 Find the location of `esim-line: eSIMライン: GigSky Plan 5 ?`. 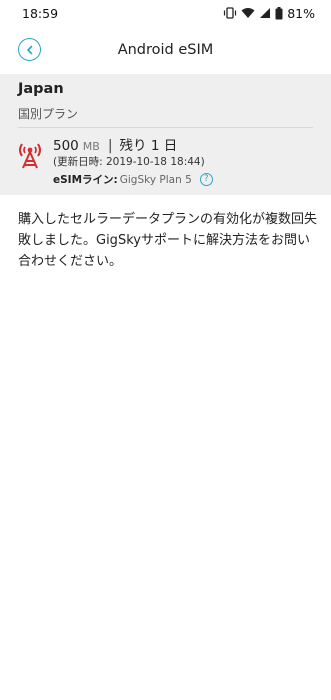

esim-line: eSIMライン: GigSky Plan 5 ? is located at coordinates (133, 179).